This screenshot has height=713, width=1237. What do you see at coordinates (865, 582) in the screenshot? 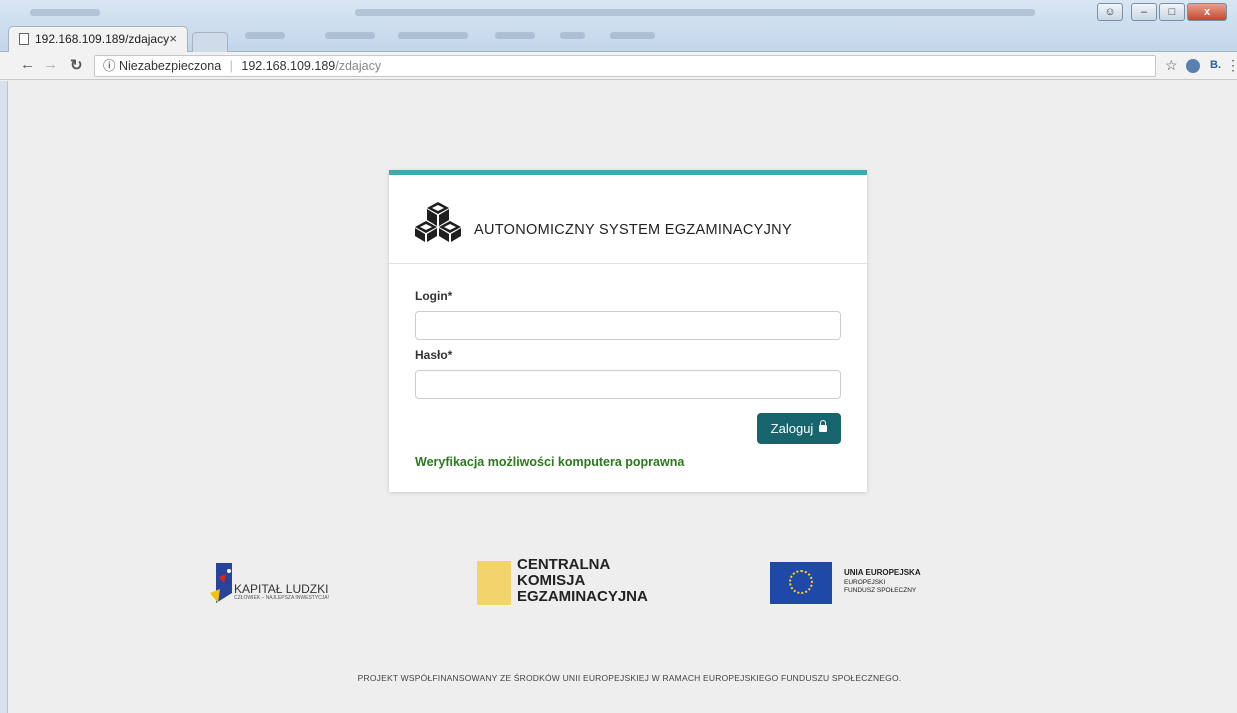
I see `ue-subtitle-line1: EUROPEJSKI` at bounding box center [865, 582].